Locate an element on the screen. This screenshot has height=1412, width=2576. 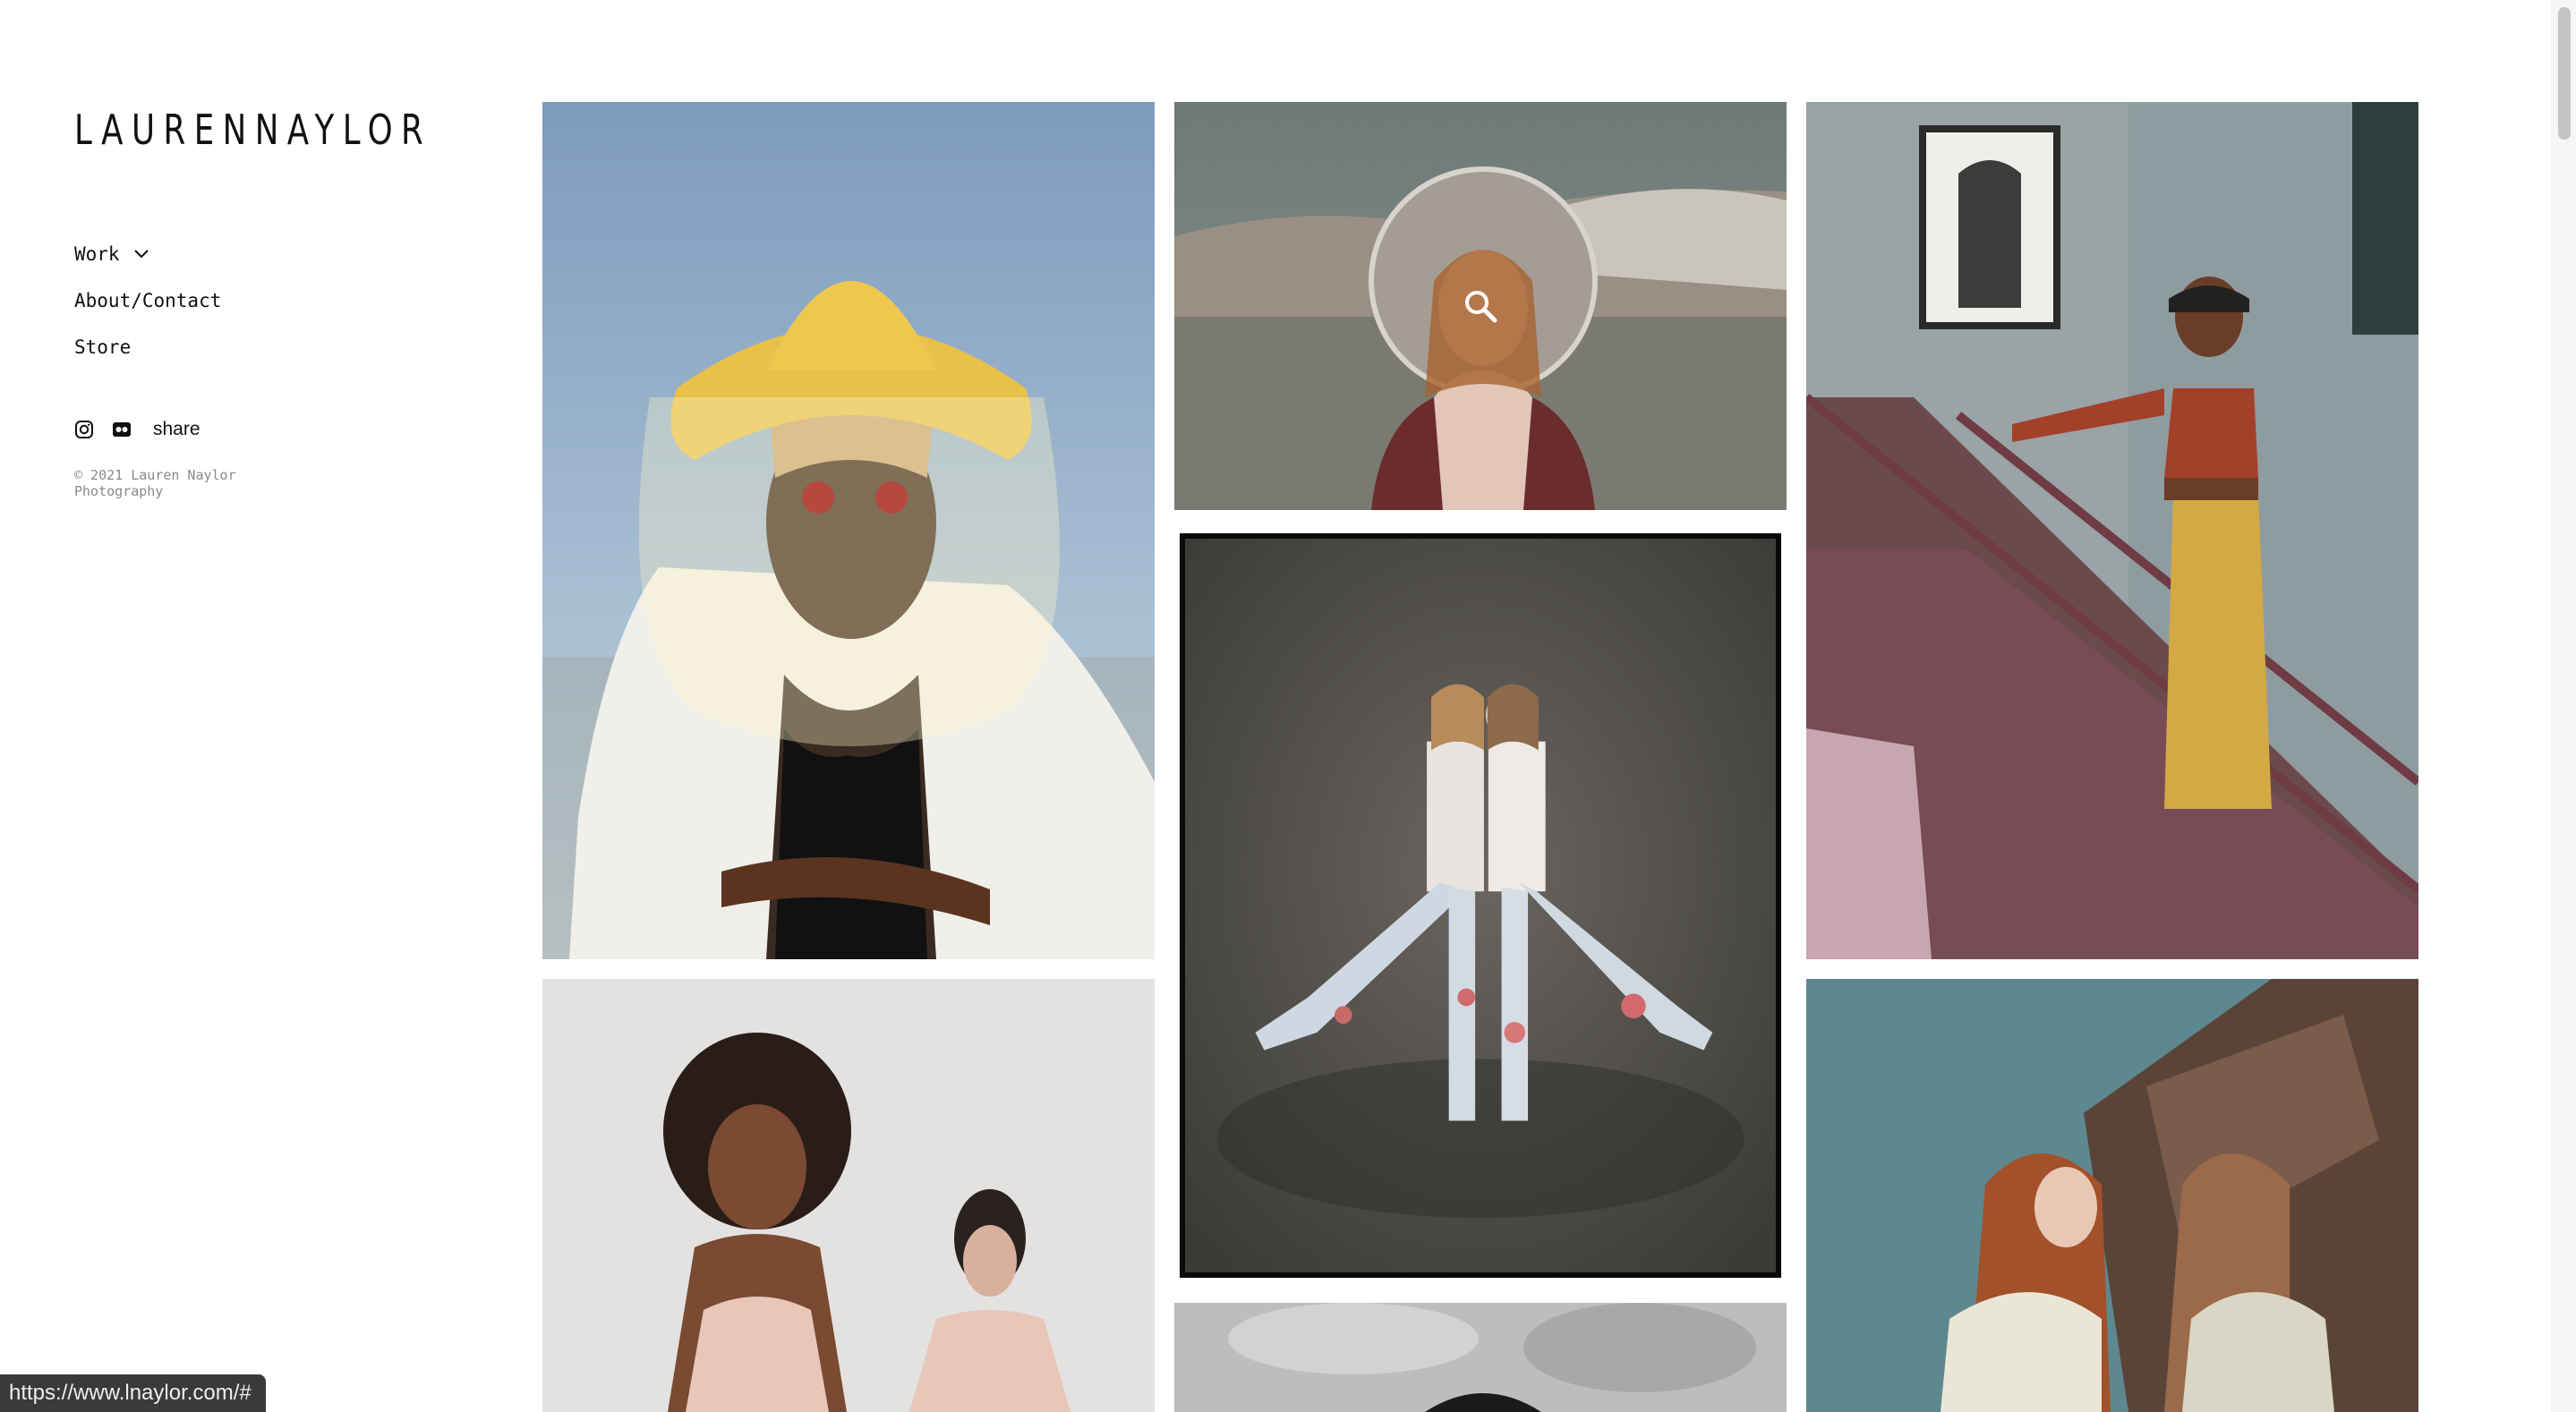
gallery-tile-mirror-desert is located at coordinates (1480, 306).